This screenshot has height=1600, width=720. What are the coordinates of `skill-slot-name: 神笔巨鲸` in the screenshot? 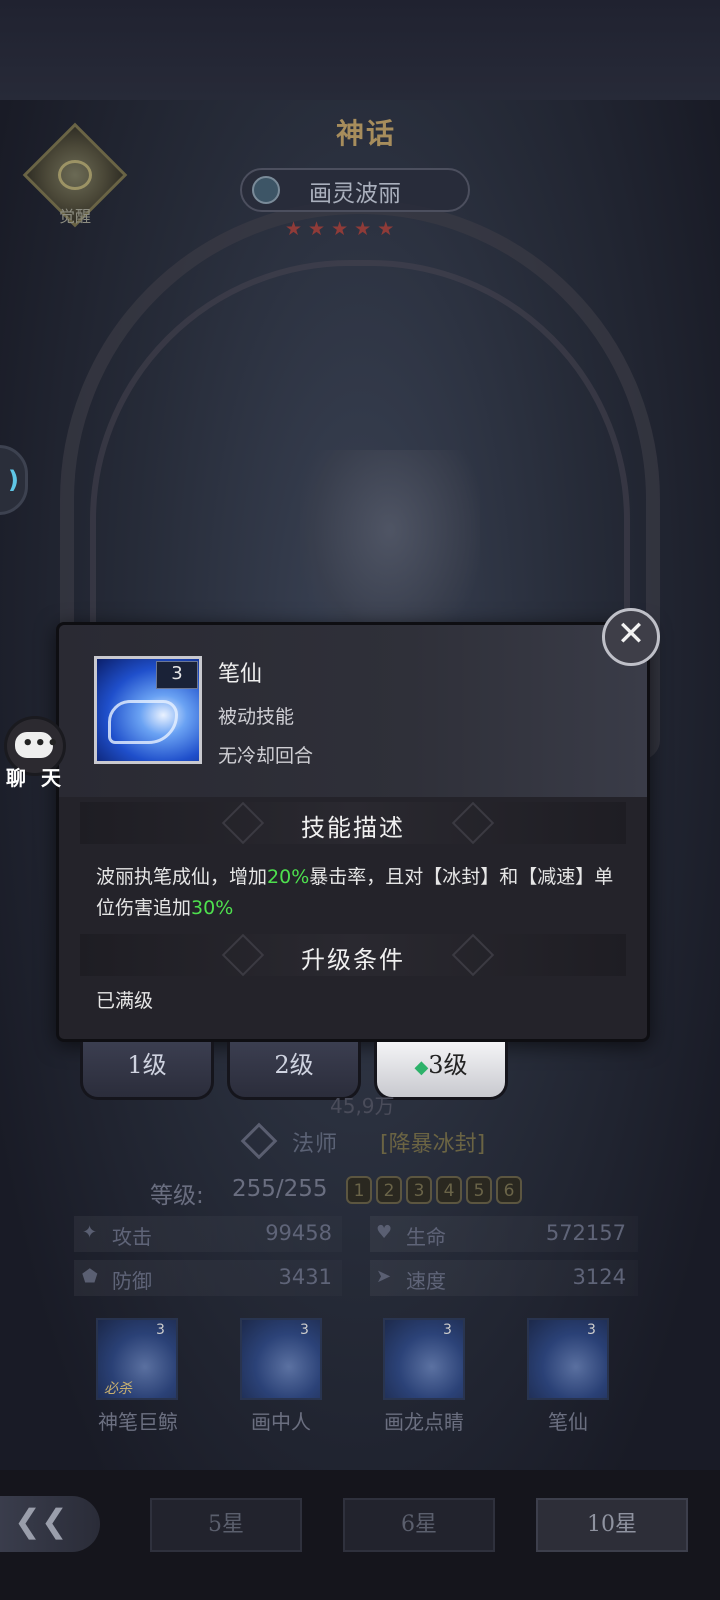 It's located at (138, 1422).